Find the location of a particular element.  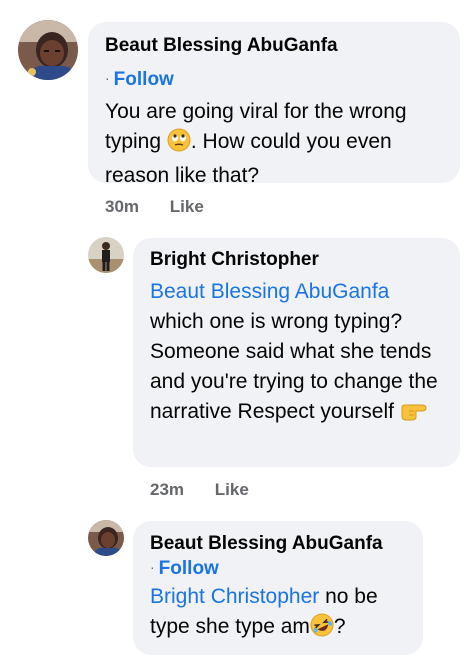

comment-meta: 23m Like is located at coordinates (199, 490).